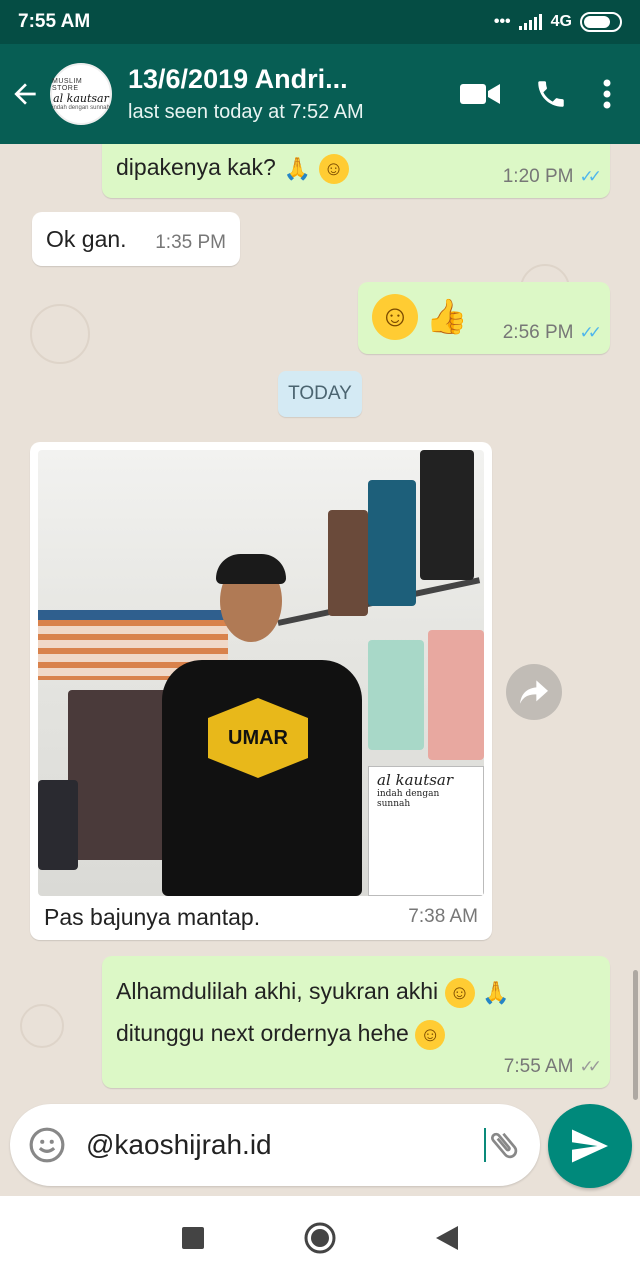 The height and width of the screenshot is (1280, 640). I want to click on back-triangle-icon, so click(447, 1238).